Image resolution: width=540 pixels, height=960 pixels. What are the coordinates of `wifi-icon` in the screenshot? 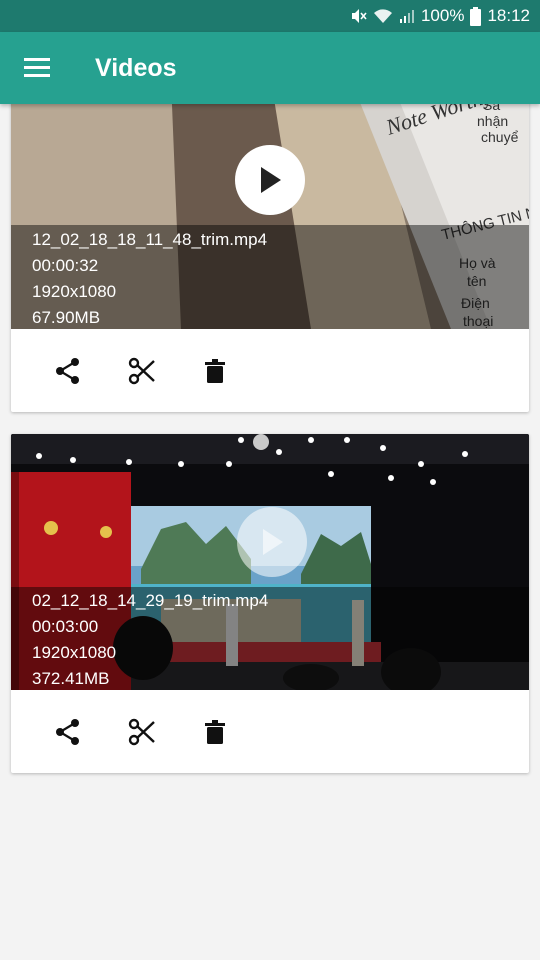 It's located at (382, 16).